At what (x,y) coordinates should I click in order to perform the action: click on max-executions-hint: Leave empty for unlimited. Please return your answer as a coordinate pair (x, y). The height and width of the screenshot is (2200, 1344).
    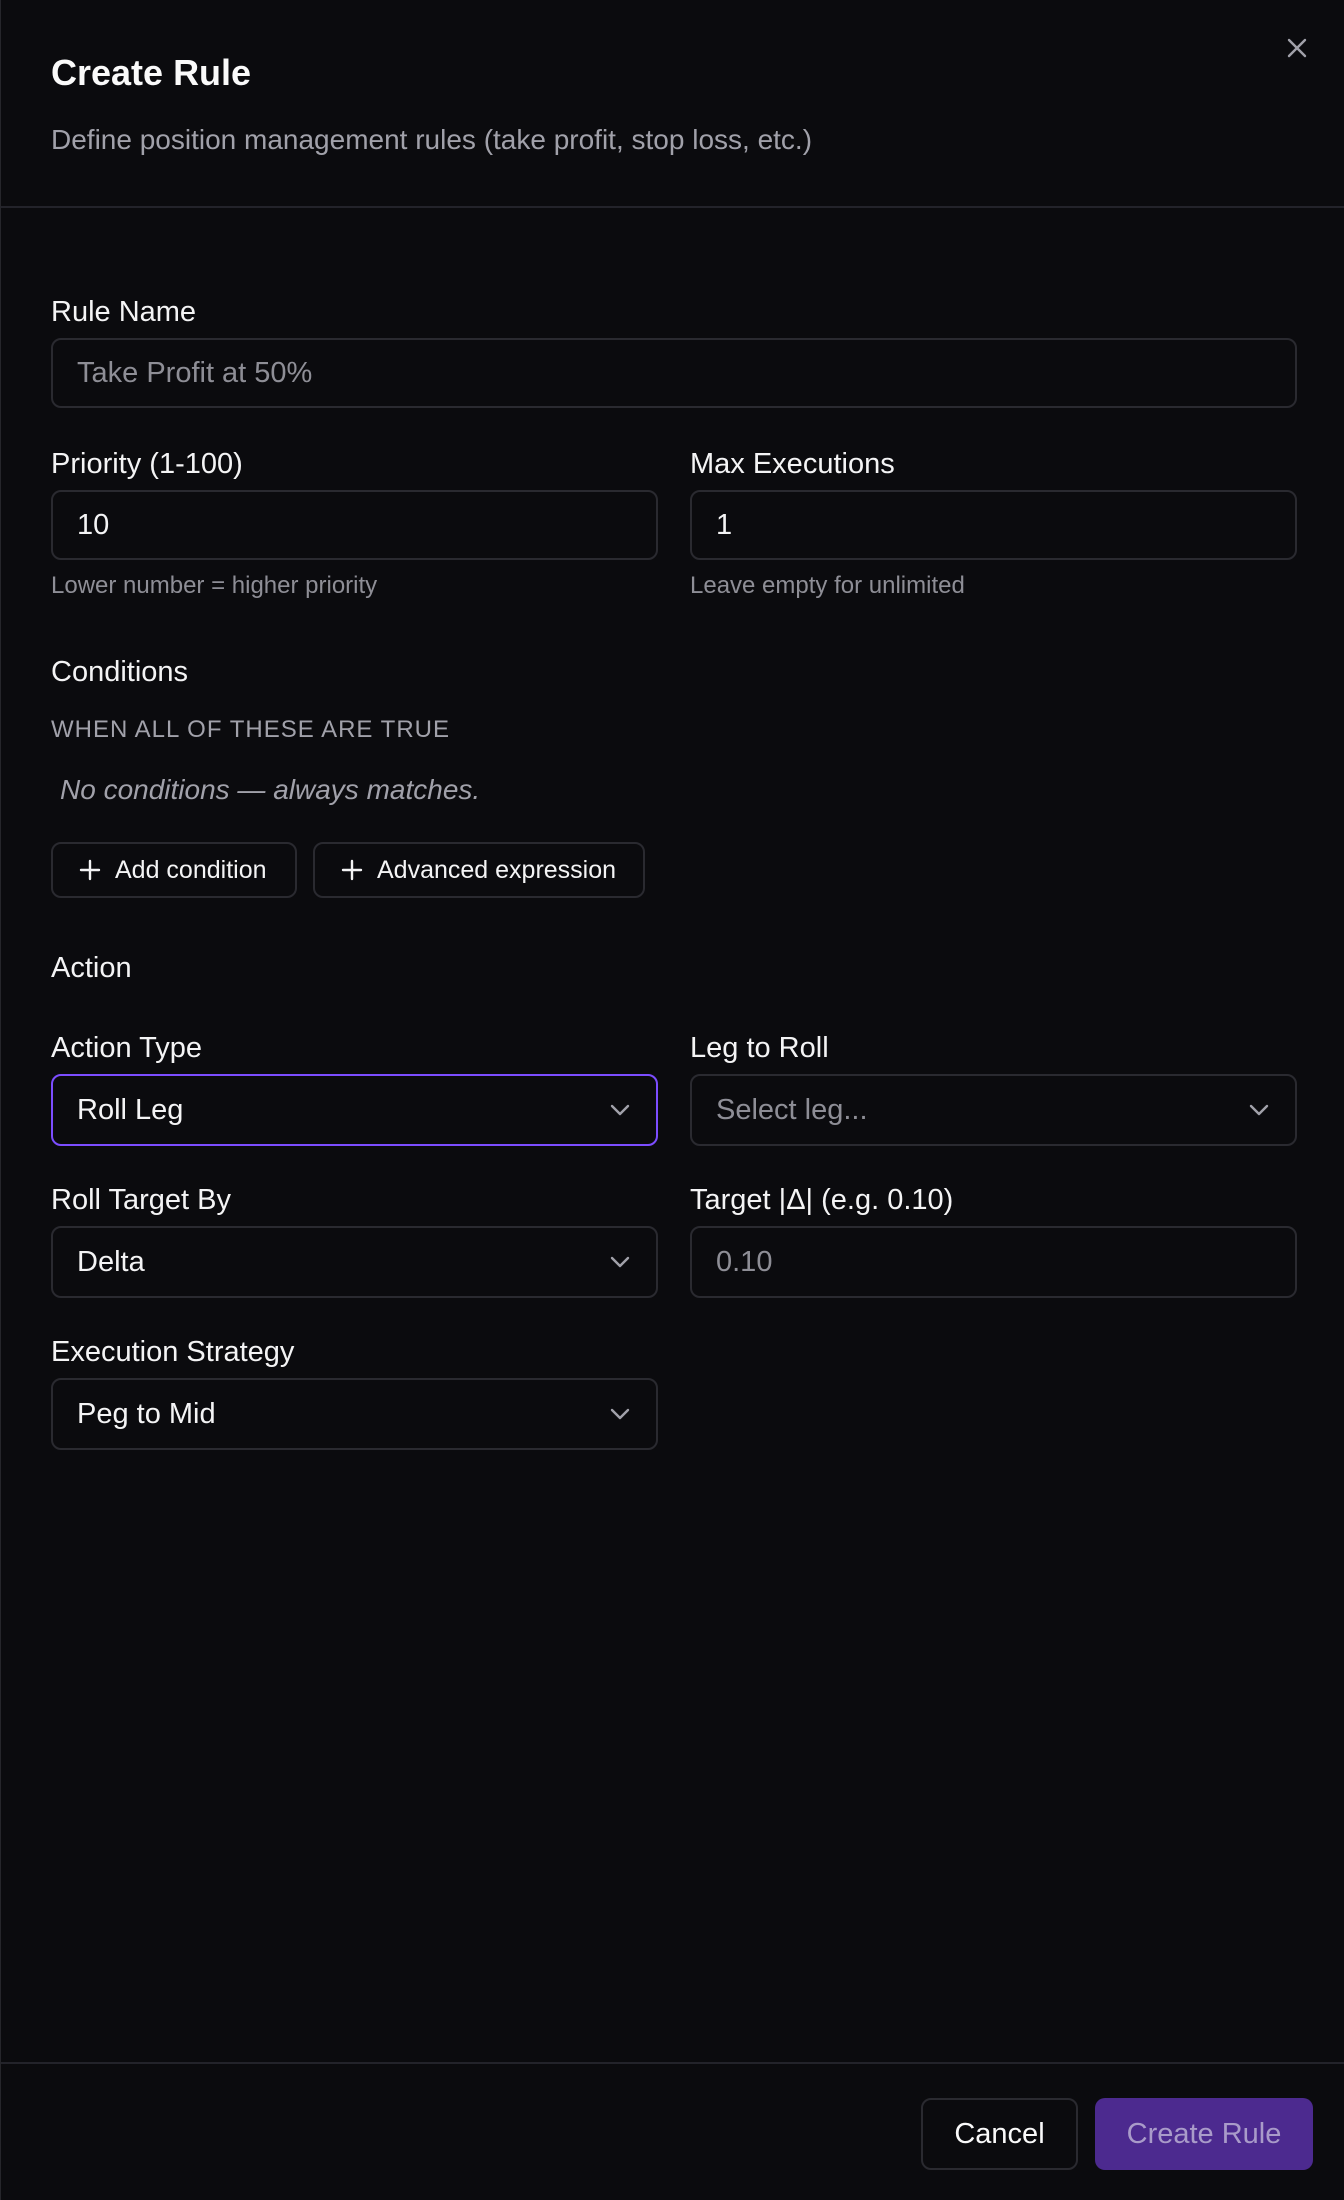
    Looking at the image, I should click on (827, 585).